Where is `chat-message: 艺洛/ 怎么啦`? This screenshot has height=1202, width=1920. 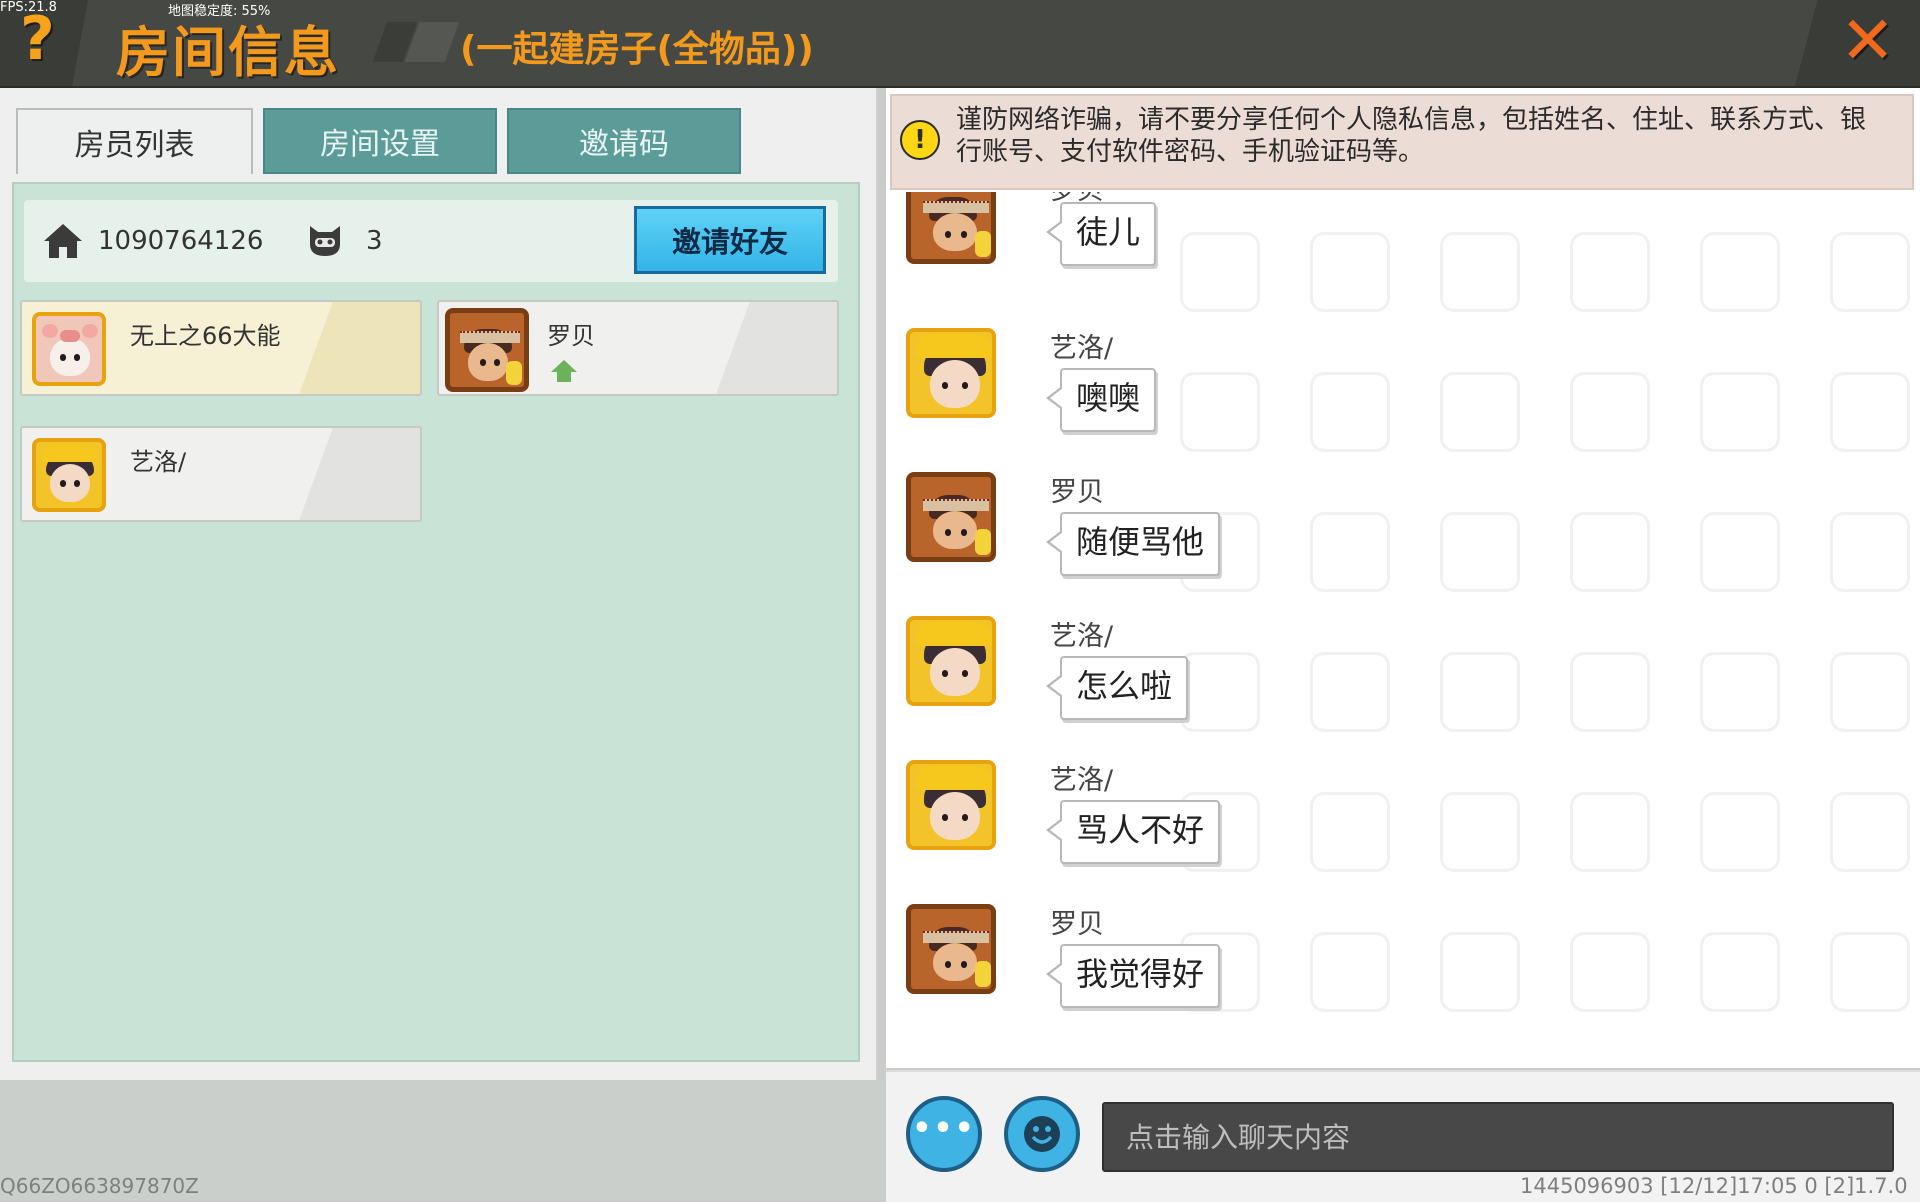
chat-message: 艺洛/ 怎么啦 is located at coordinates (1390, 686).